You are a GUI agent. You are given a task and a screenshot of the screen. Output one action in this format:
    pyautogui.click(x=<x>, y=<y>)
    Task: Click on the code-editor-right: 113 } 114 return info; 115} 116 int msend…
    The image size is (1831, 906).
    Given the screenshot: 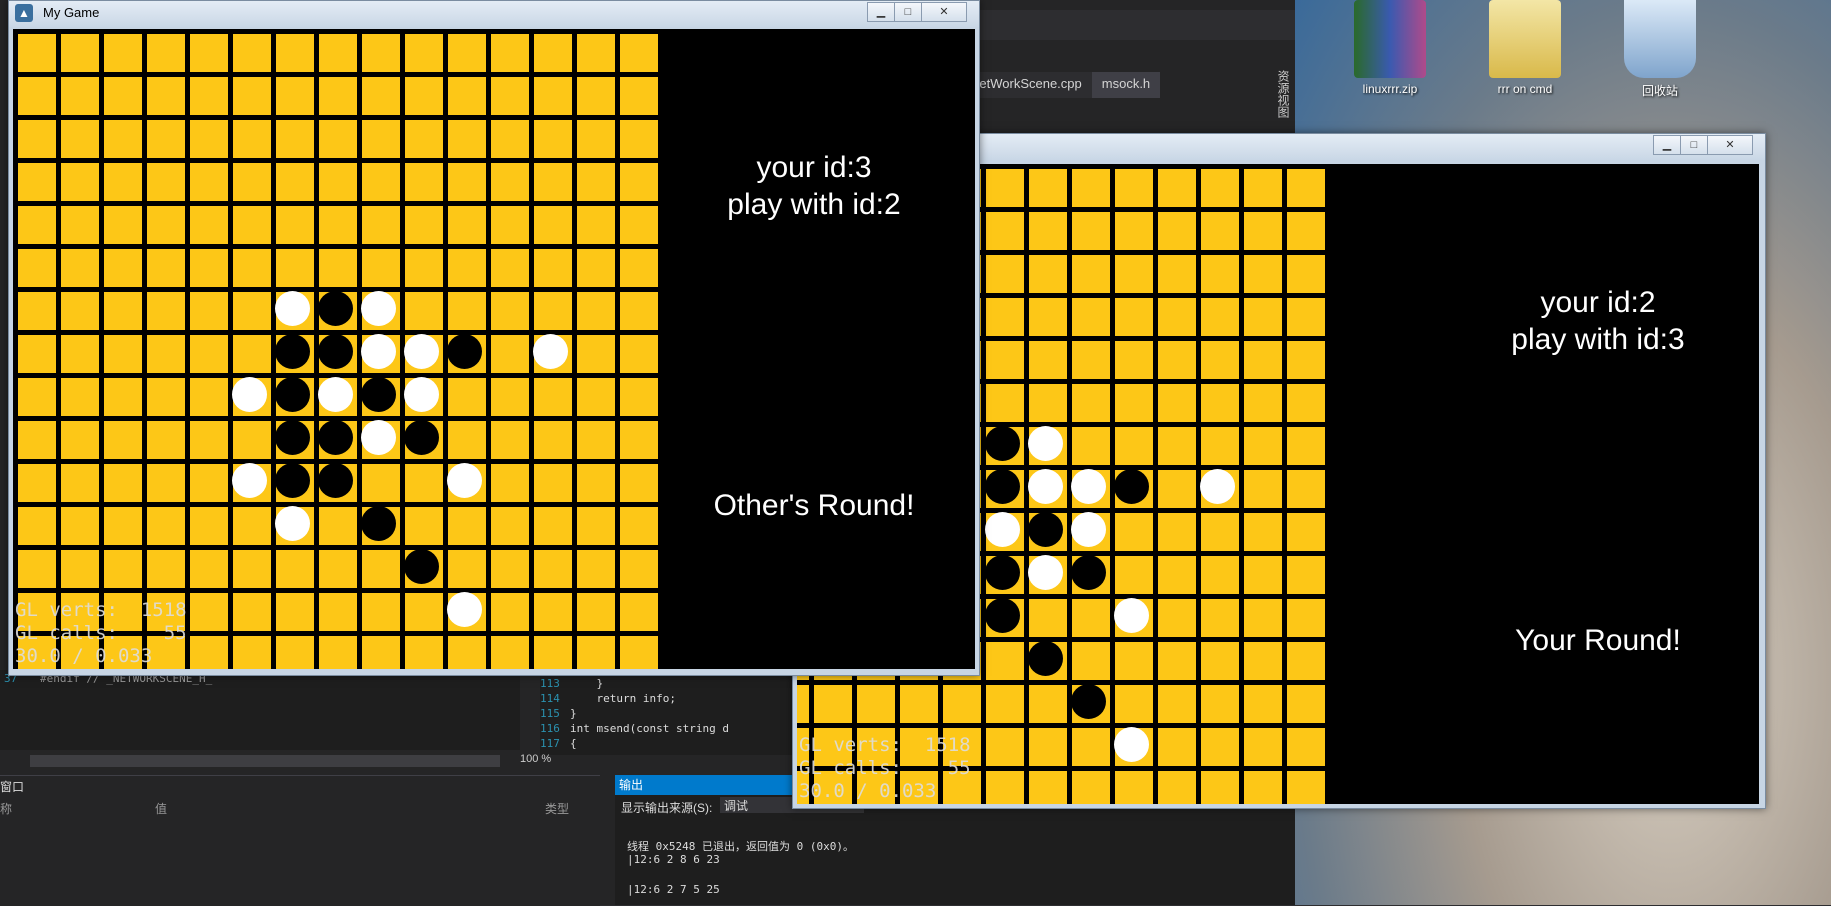 What is the action you would take?
    pyautogui.click(x=670, y=715)
    